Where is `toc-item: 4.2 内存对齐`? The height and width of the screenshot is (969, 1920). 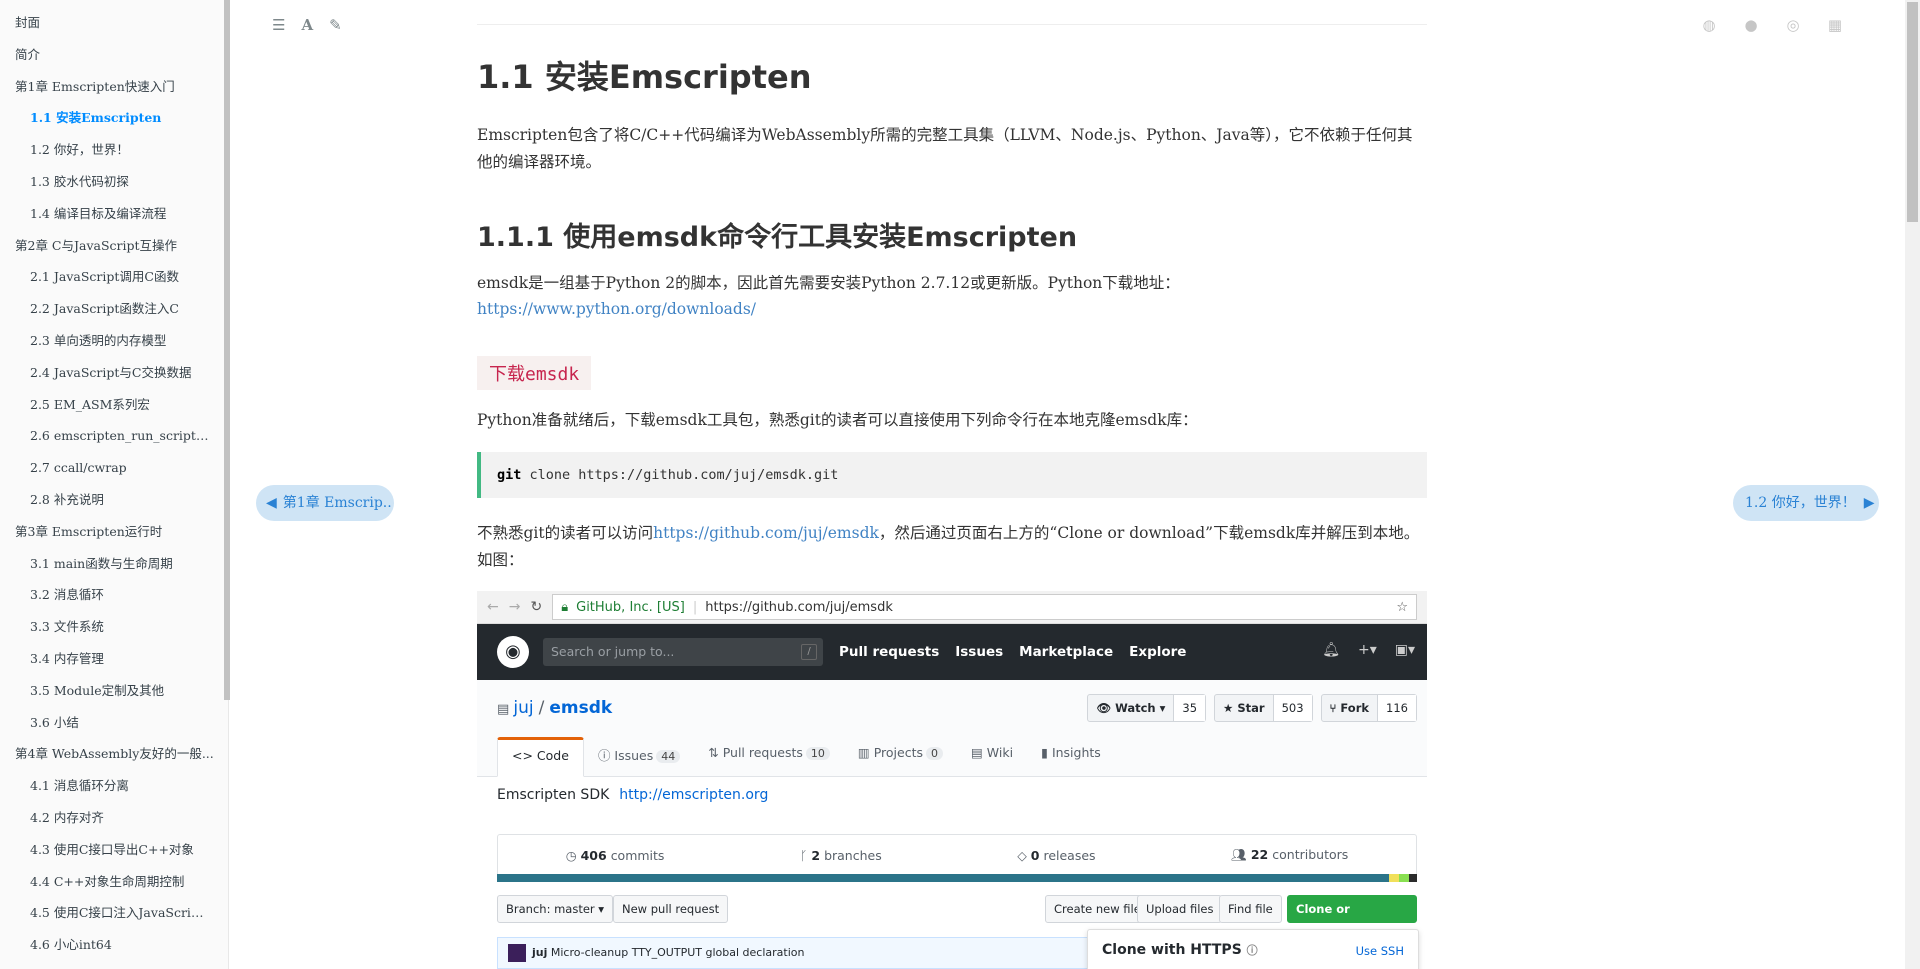
toc-item: 4.2 内存对齐 is located at coordinates (105, 821).